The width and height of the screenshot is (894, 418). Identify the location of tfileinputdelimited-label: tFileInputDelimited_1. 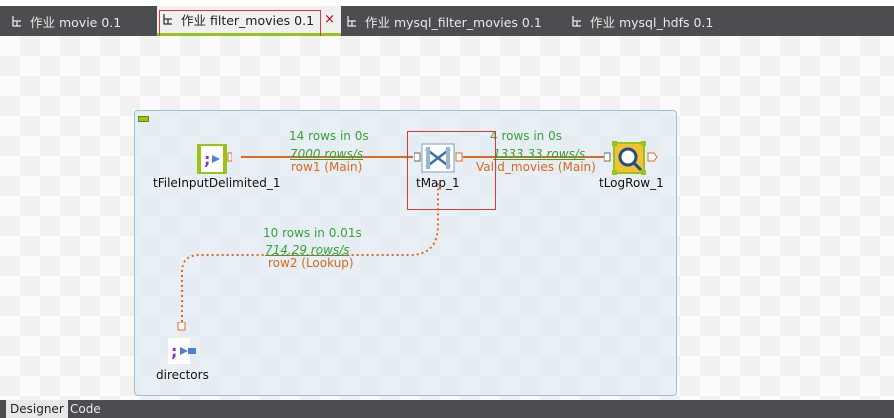
(217, 183).